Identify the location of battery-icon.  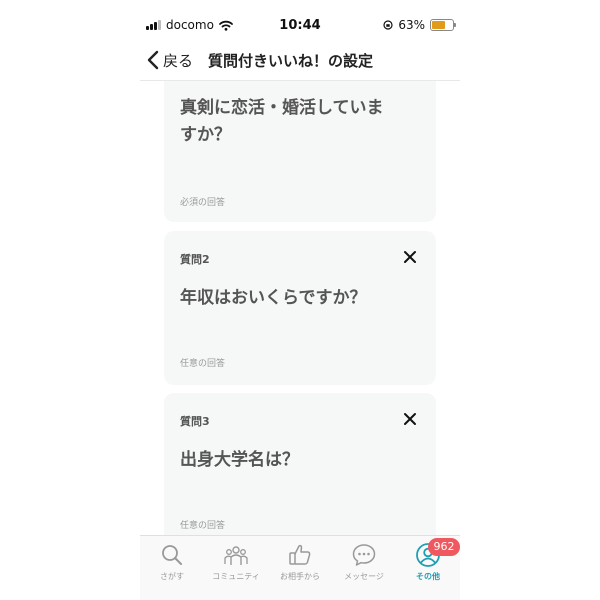
(443, 25).